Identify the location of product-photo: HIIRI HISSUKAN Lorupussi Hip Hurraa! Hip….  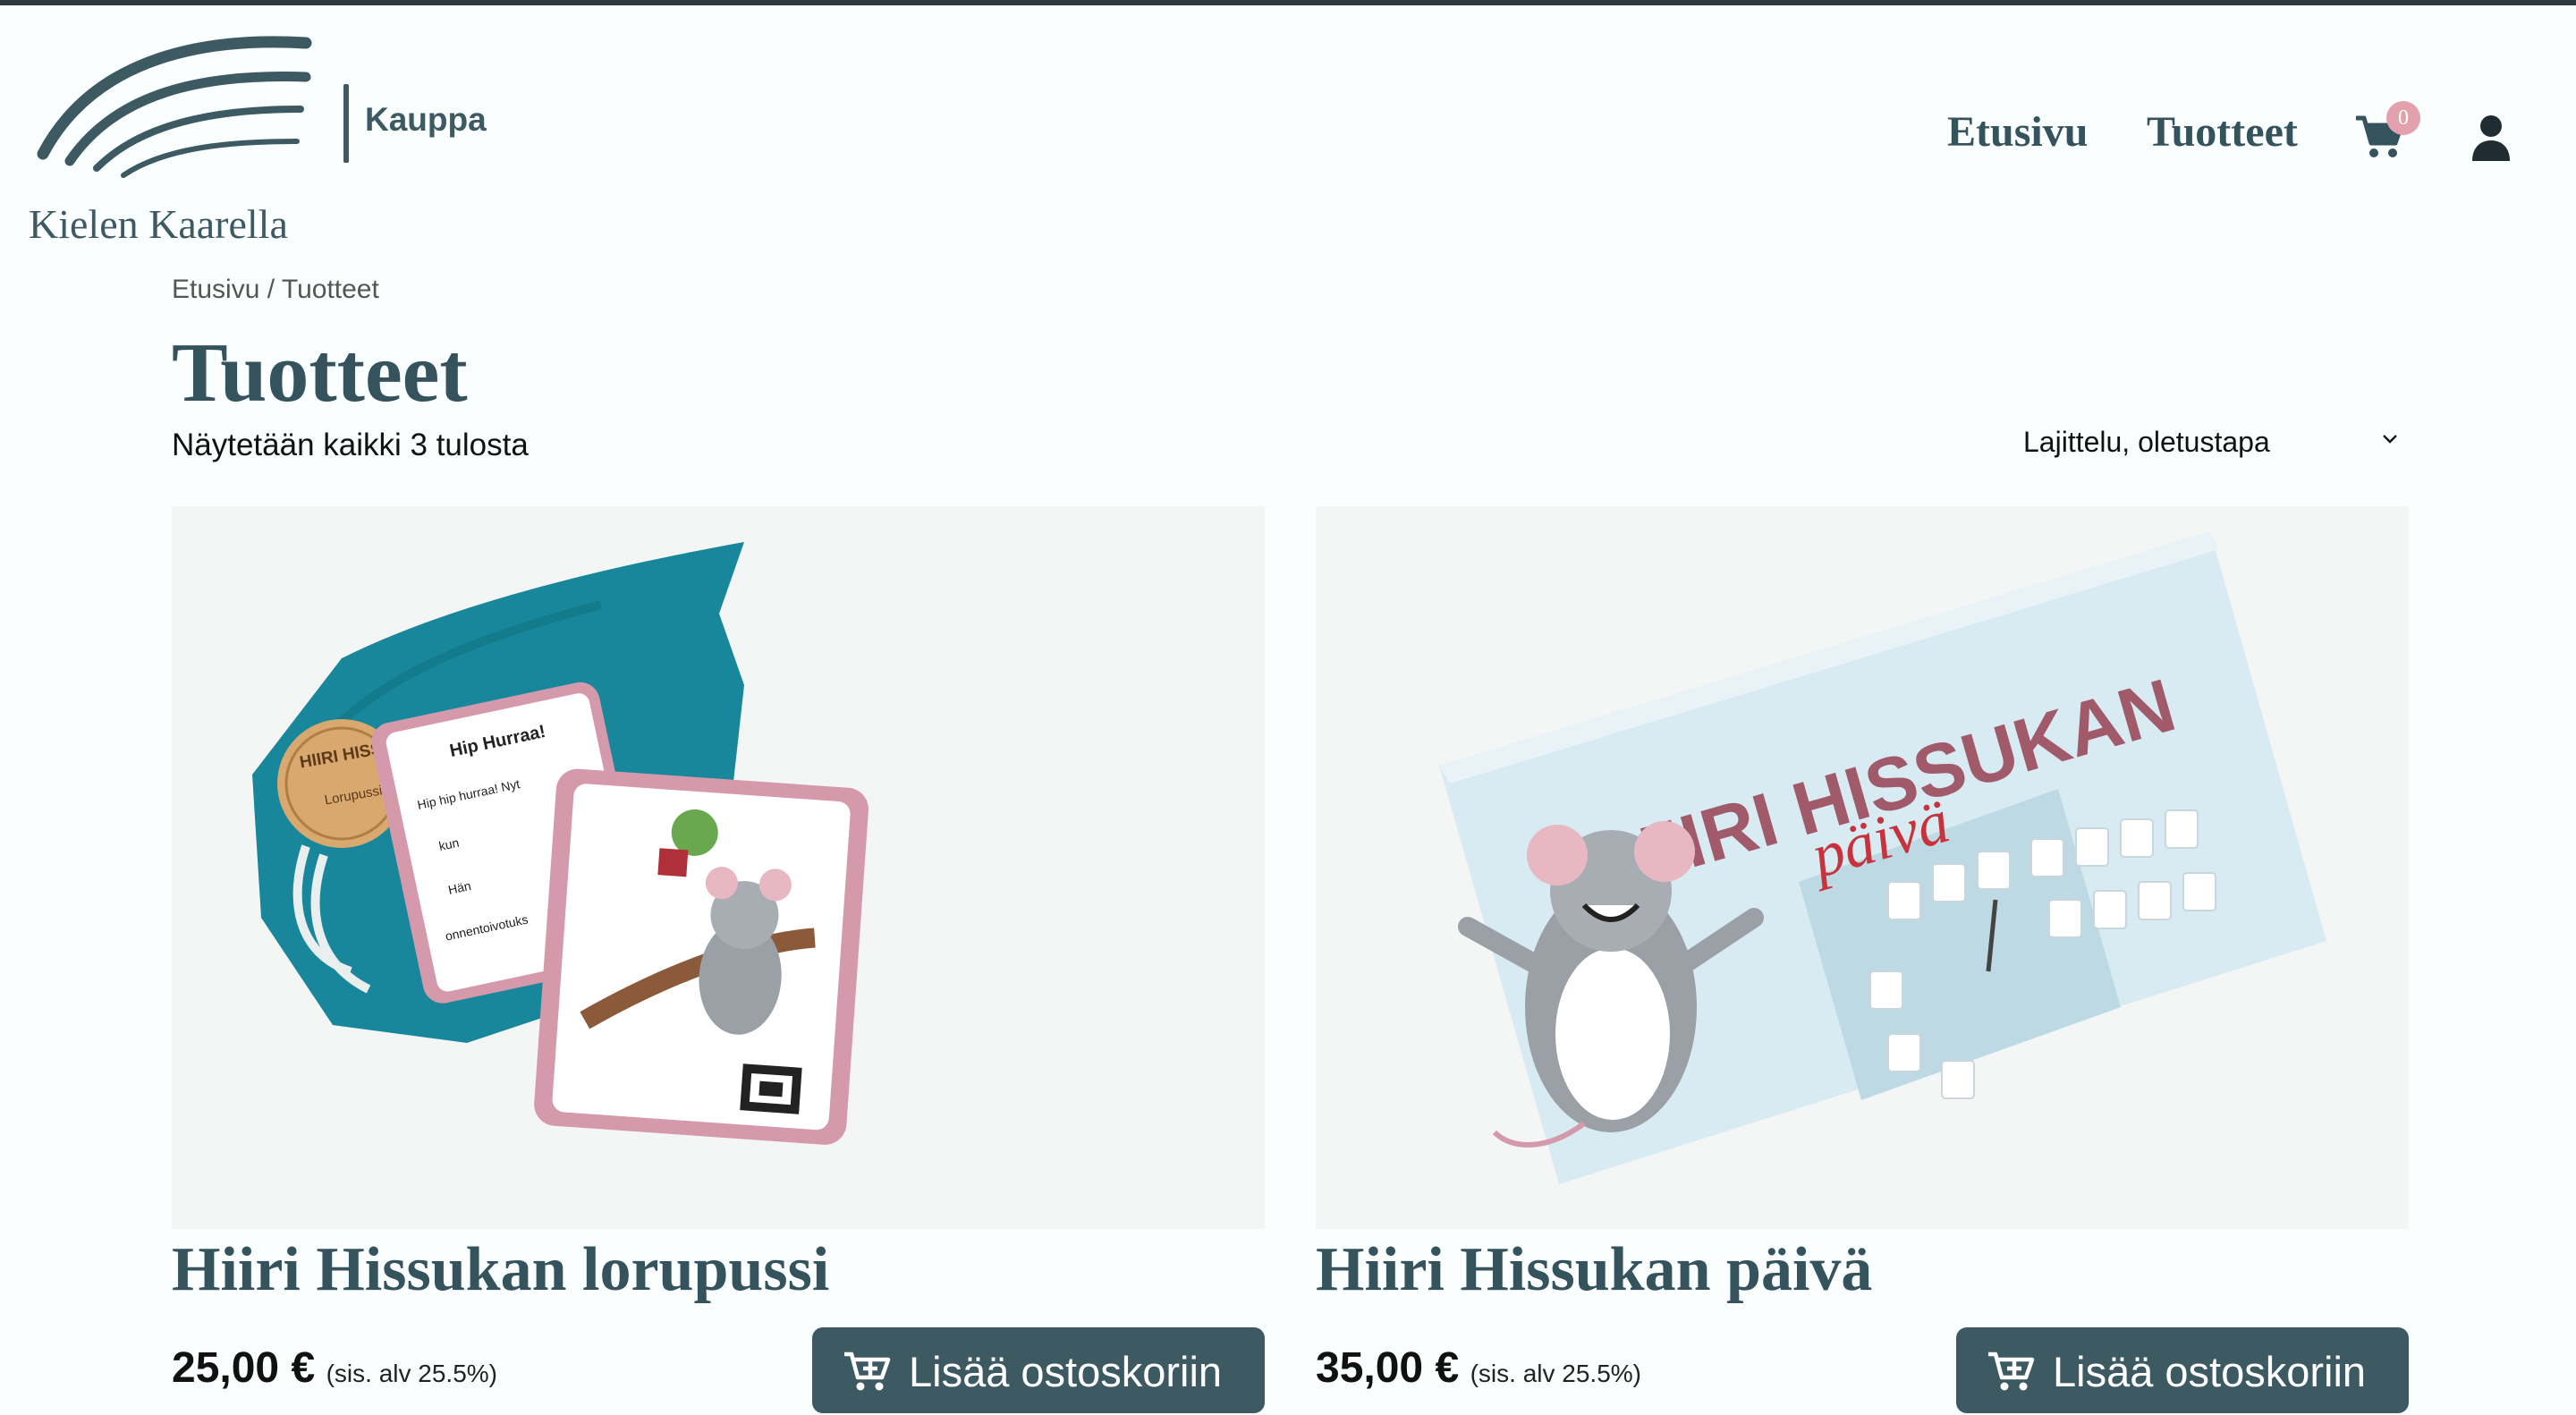
(560, 843).